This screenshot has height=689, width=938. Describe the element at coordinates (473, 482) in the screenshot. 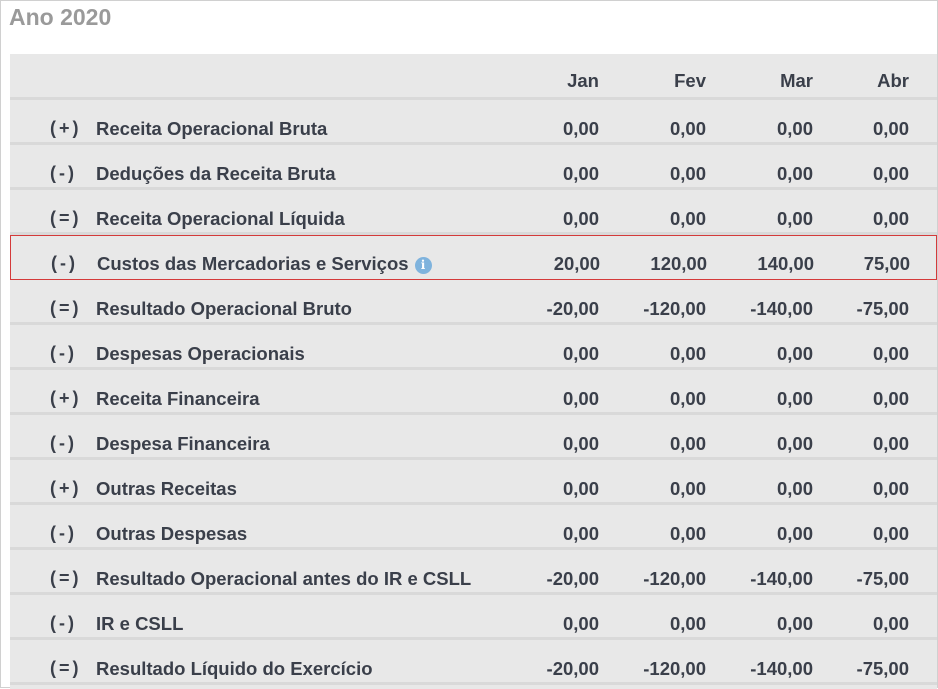

I see `table-row: (+) Outras Receitas 0,00 0,00 0,00 0,00` at that location.